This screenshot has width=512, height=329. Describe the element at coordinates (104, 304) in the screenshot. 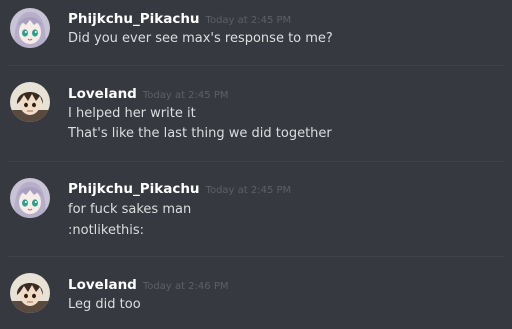

I see `message-text: Leg did too` at that location.